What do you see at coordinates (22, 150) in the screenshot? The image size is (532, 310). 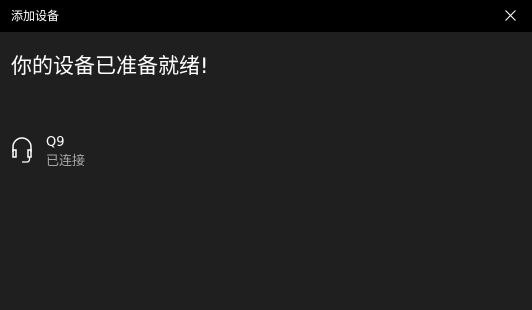 I see `headset-icon` at bounding box center [22, 150].